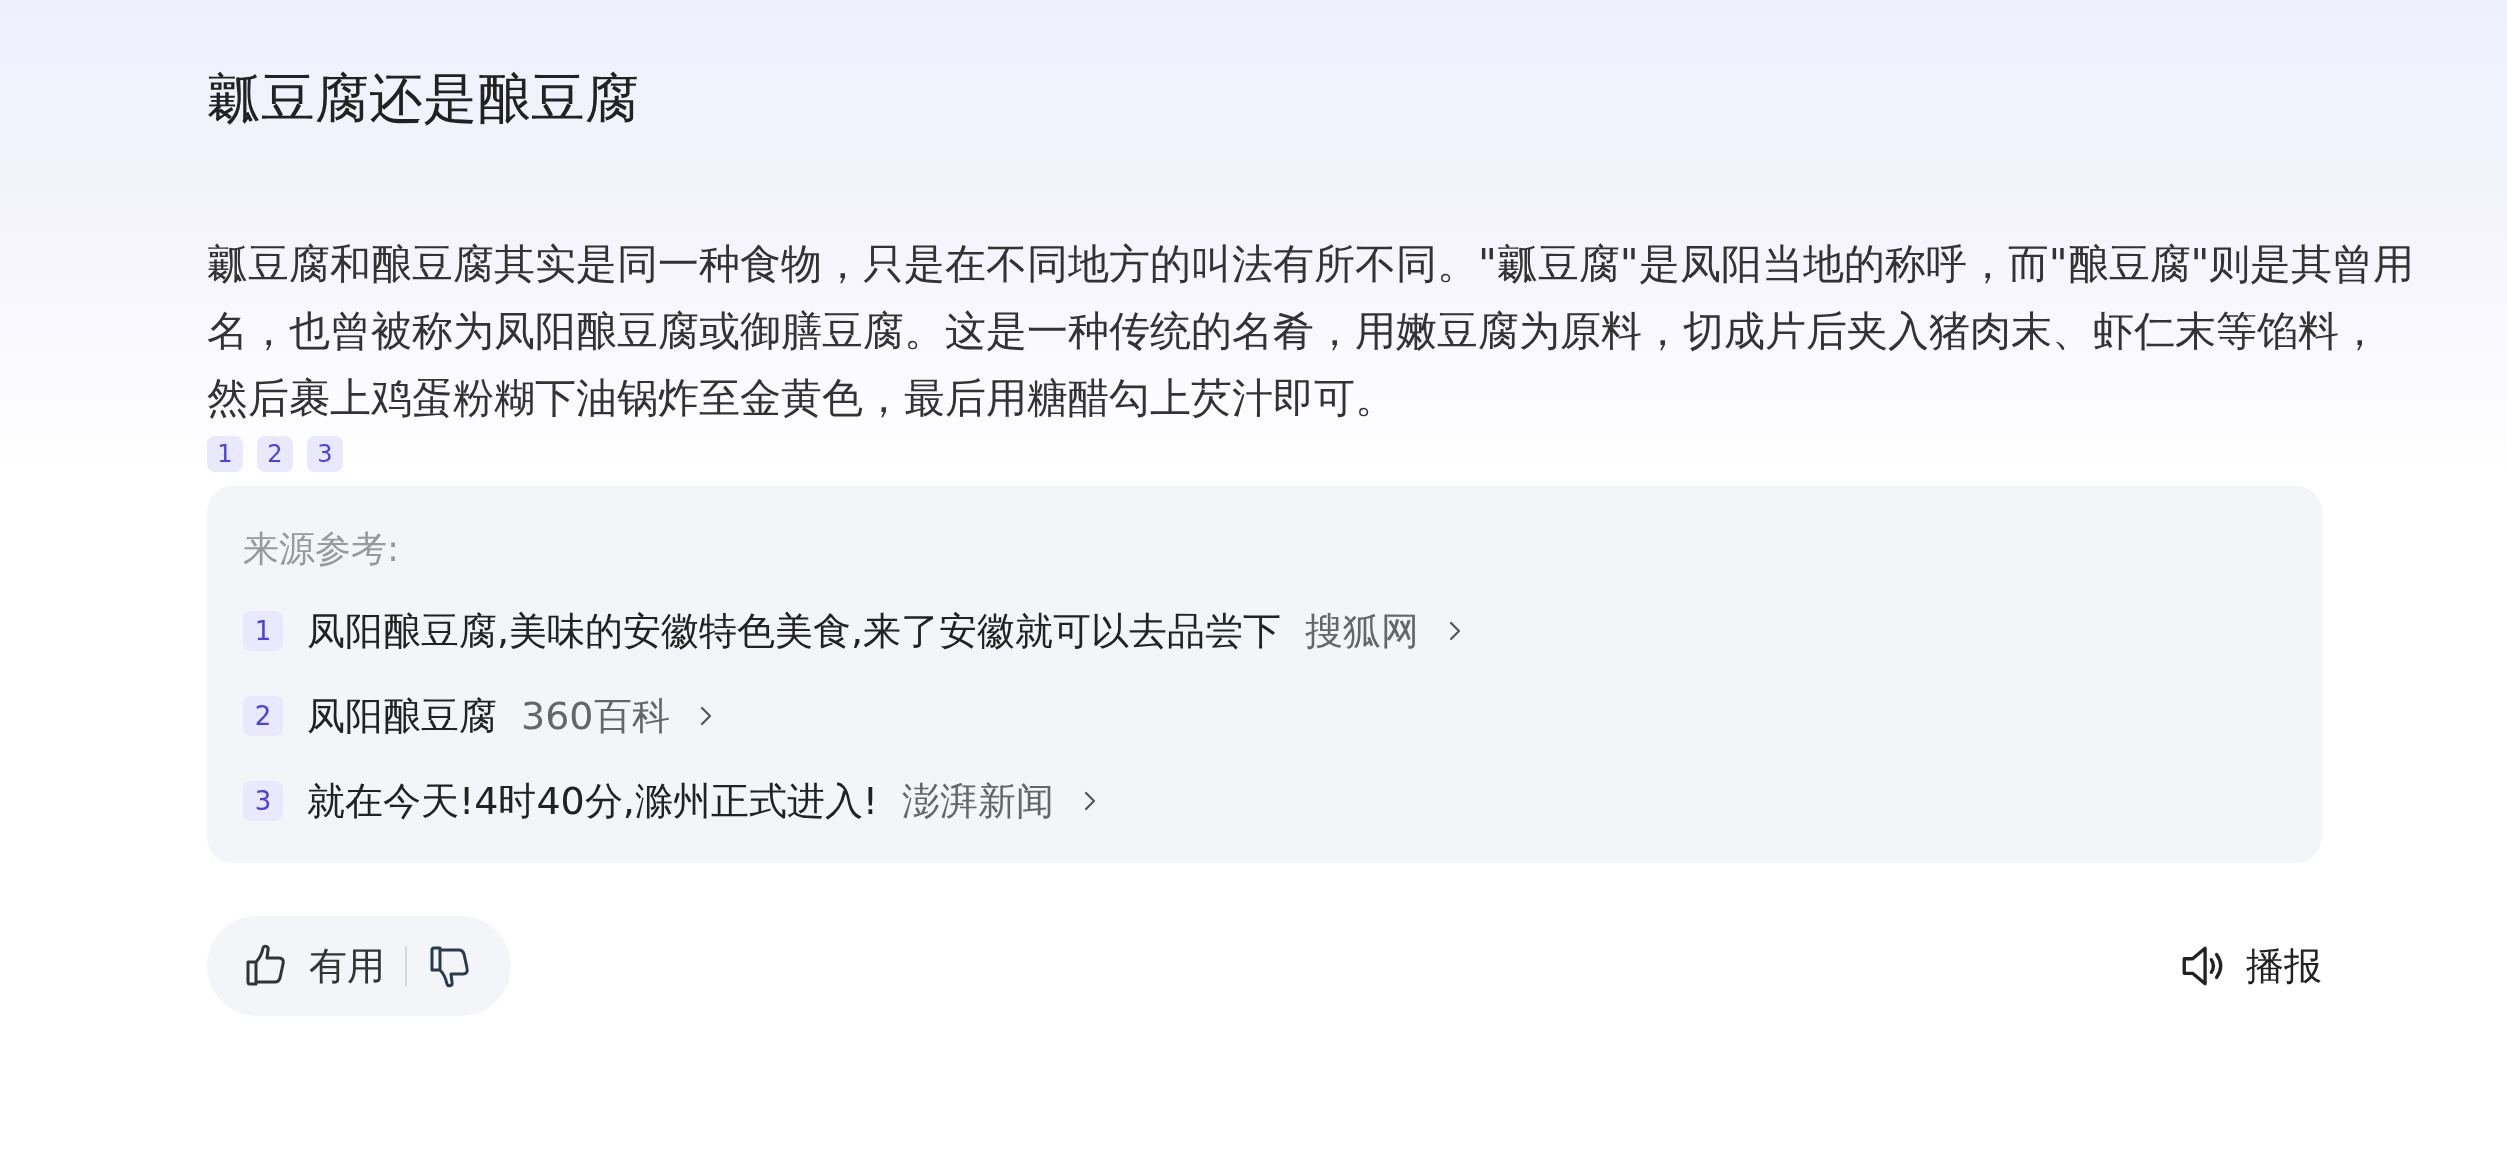 This screenshot has height=1168, width=2507. Describe the element at coordinates (225, 454) in the screenshot. I see `citation-badge: 1` at that location.